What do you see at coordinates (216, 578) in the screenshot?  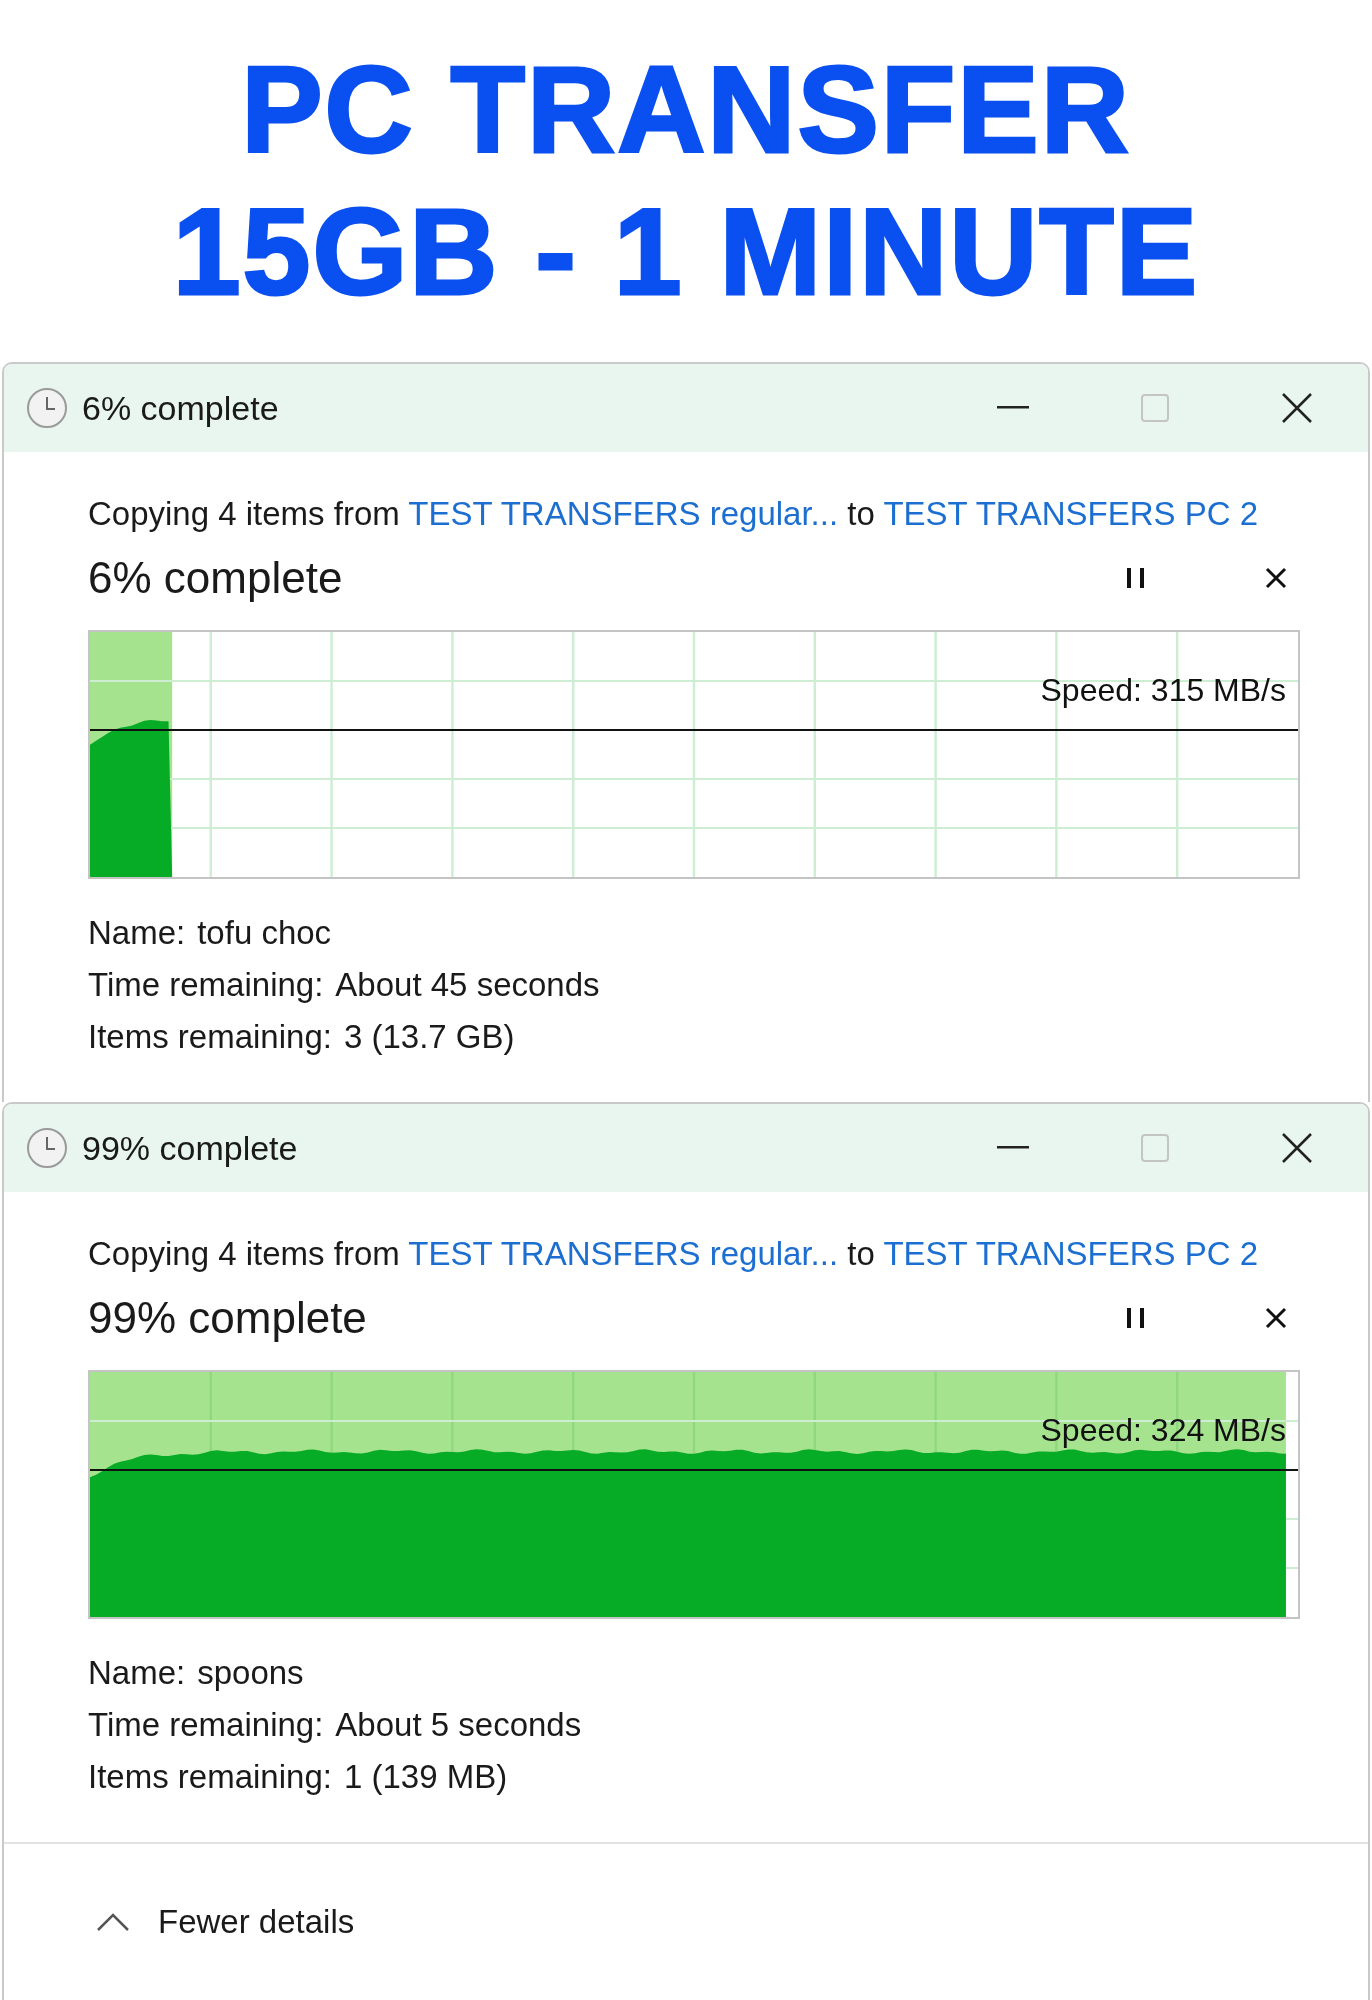 I see `progress-heading: 6% complete` at bounding box center [216, 578].